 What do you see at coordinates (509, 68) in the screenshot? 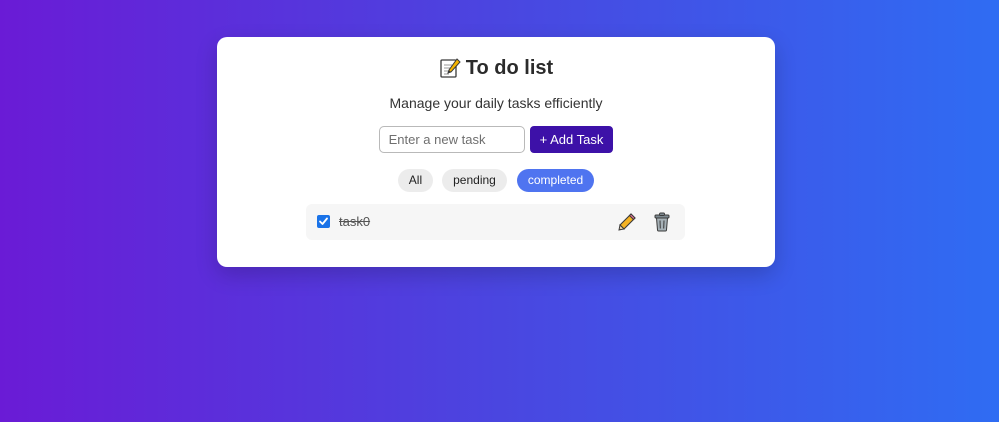
I see `page-title: To do list` at bounding box center [509, 68].